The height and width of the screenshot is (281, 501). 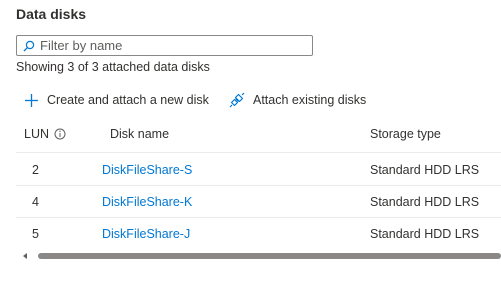 I want to click on attach-link-icon, so click(x=237, y=100).